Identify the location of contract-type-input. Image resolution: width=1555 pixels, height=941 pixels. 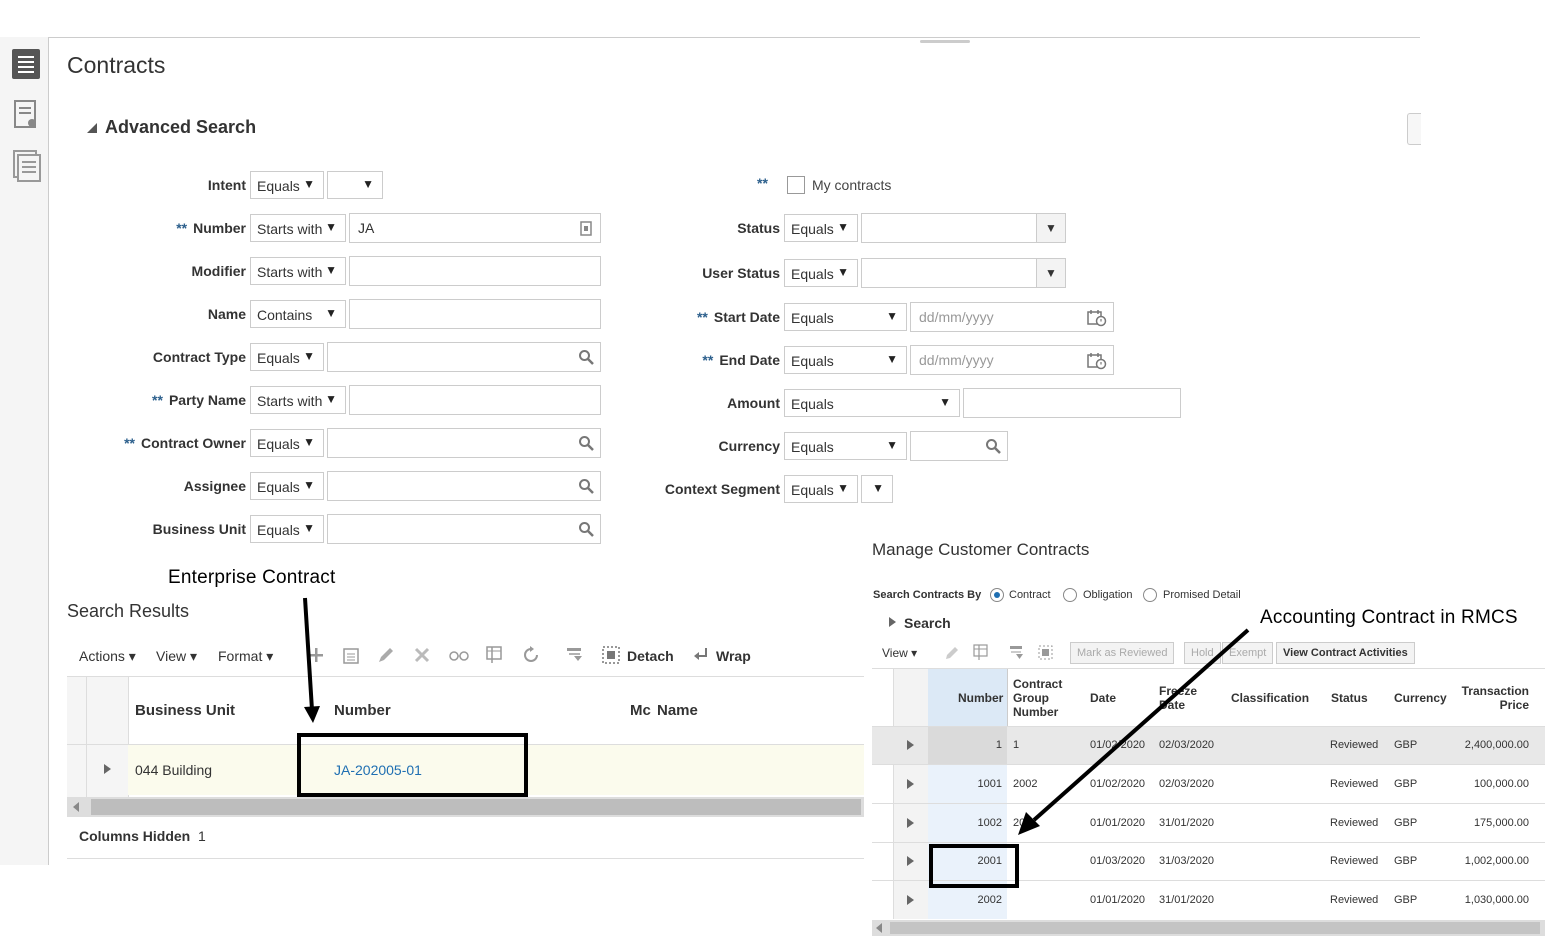
(464, 357).